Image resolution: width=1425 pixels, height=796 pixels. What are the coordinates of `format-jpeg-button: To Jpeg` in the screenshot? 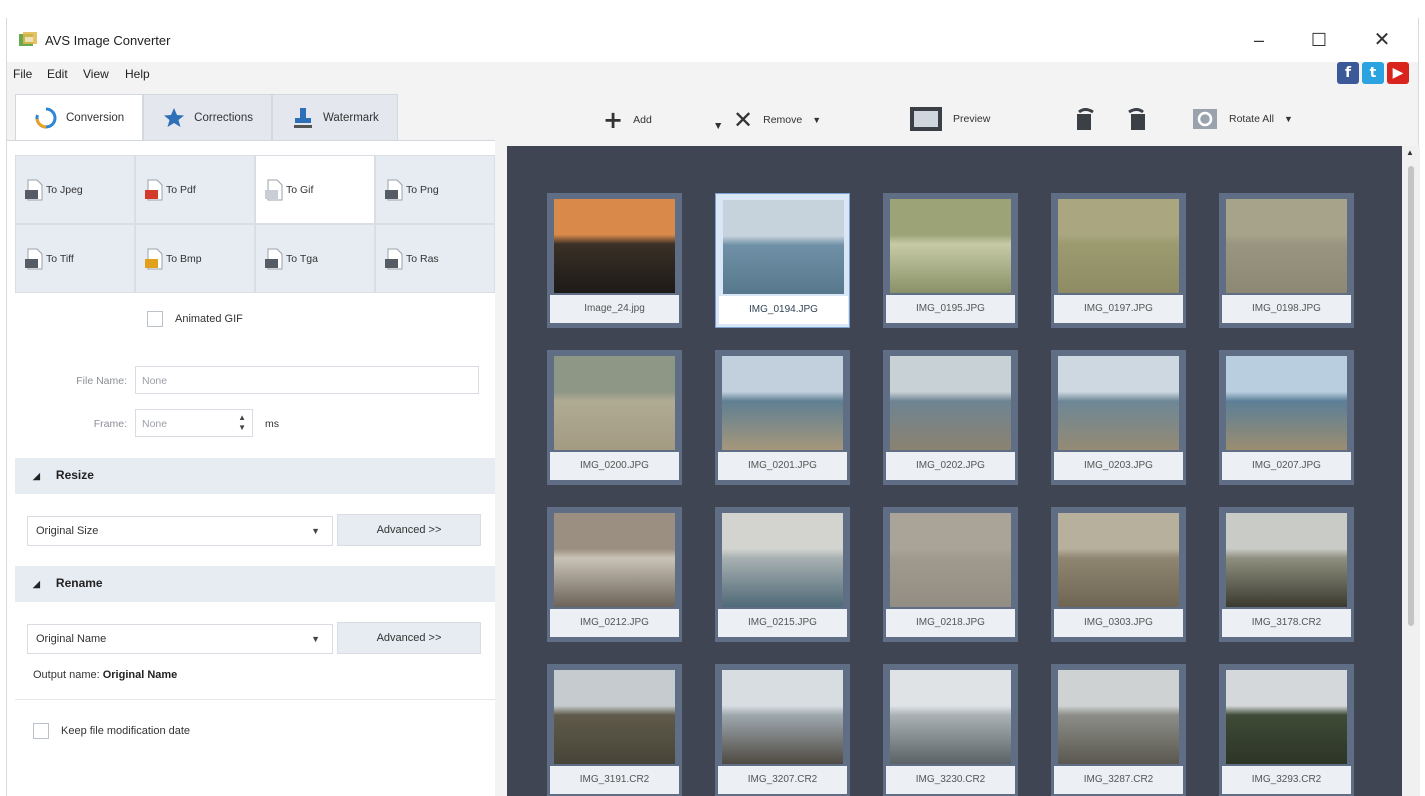 It's located at (75, 189).